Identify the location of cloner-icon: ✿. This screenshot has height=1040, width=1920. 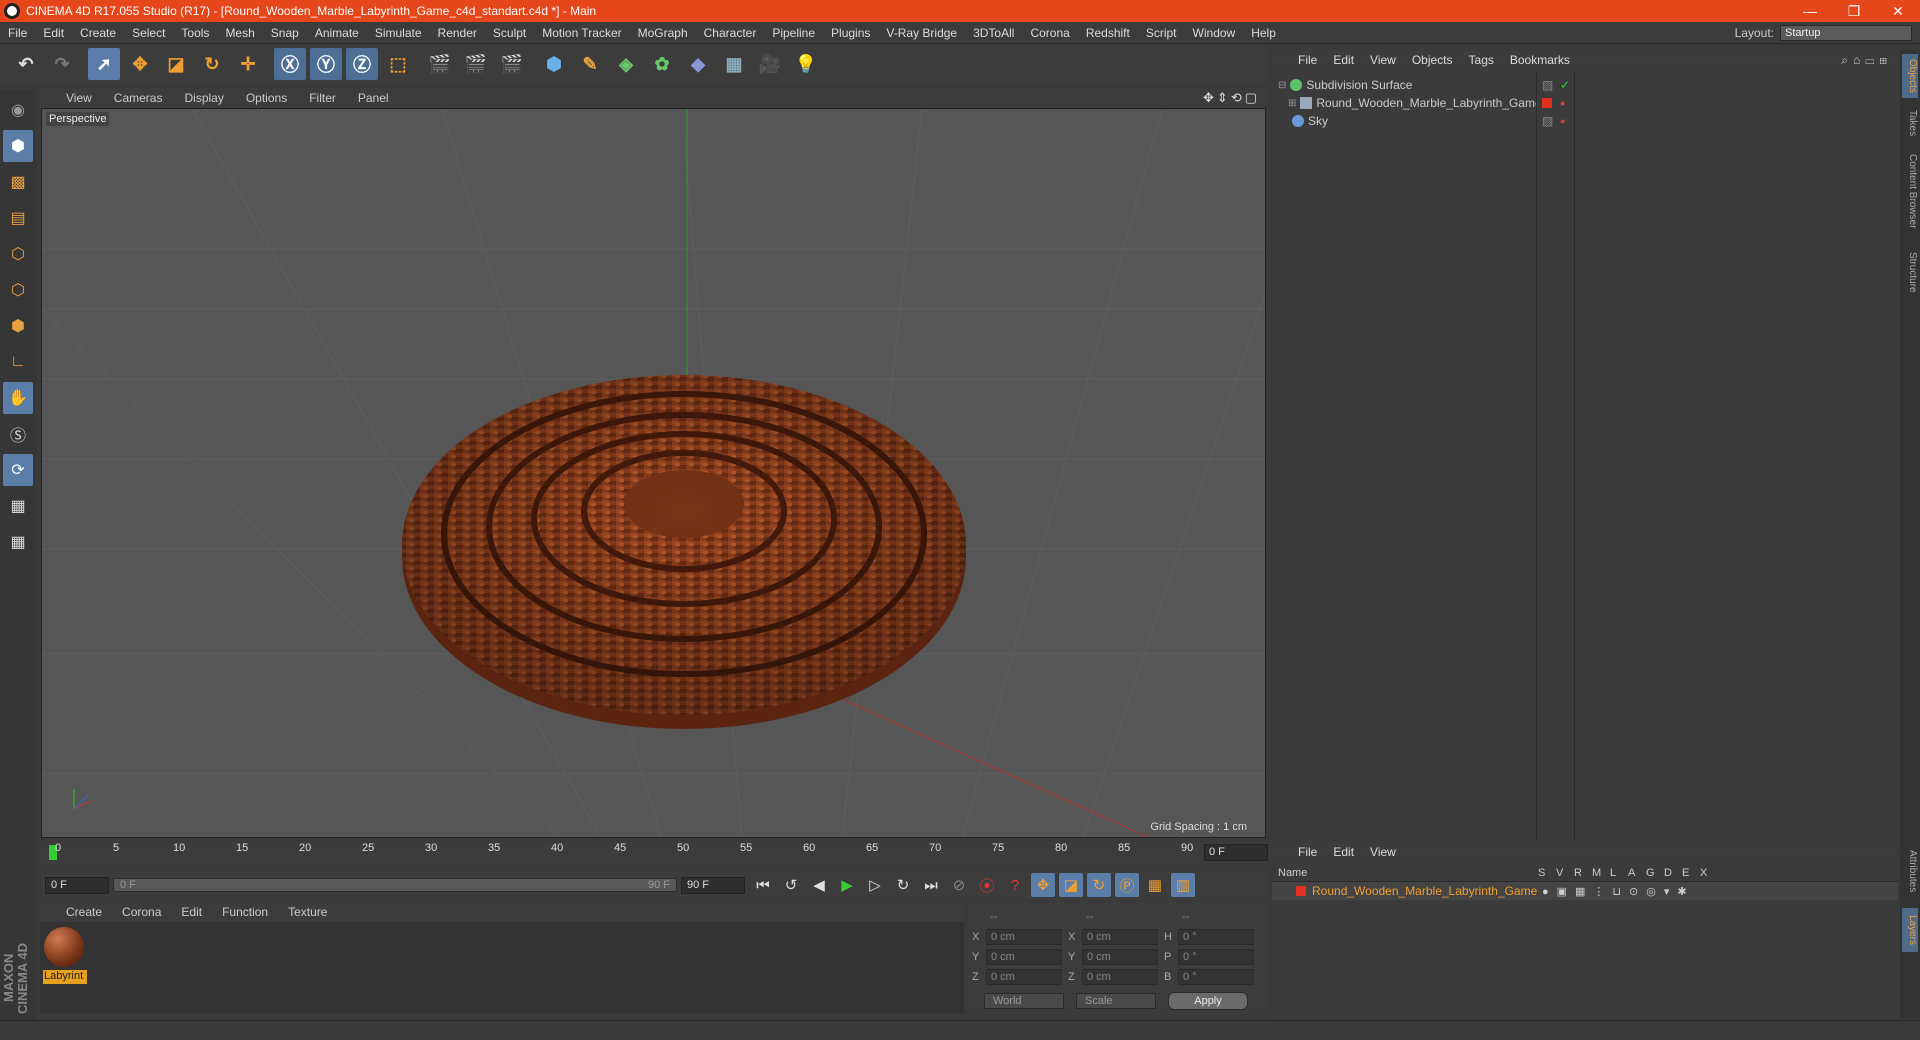
(662, 64).